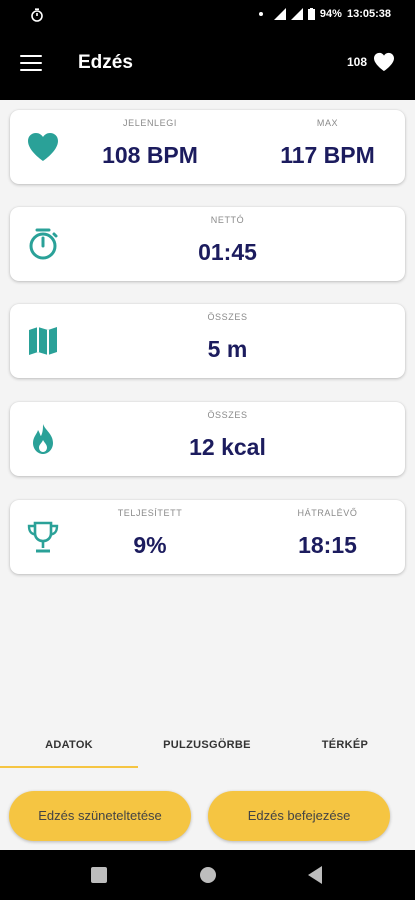 Image resolution: width=415 pixels, height=900 pixels. I want to click on heart-rate-card: JELENLEGI 108 BPM MAX 117 BPM, so click(207, 147).